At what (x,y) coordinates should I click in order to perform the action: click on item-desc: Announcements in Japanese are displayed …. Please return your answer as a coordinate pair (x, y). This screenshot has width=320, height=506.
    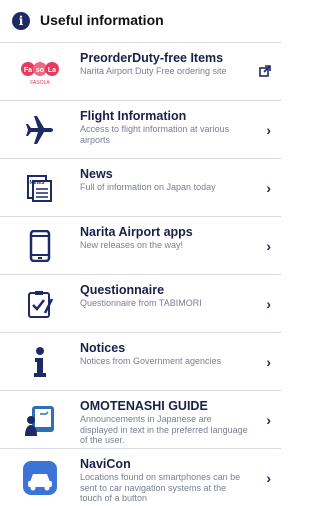
    Looking at the image, I should click on (164, 429).